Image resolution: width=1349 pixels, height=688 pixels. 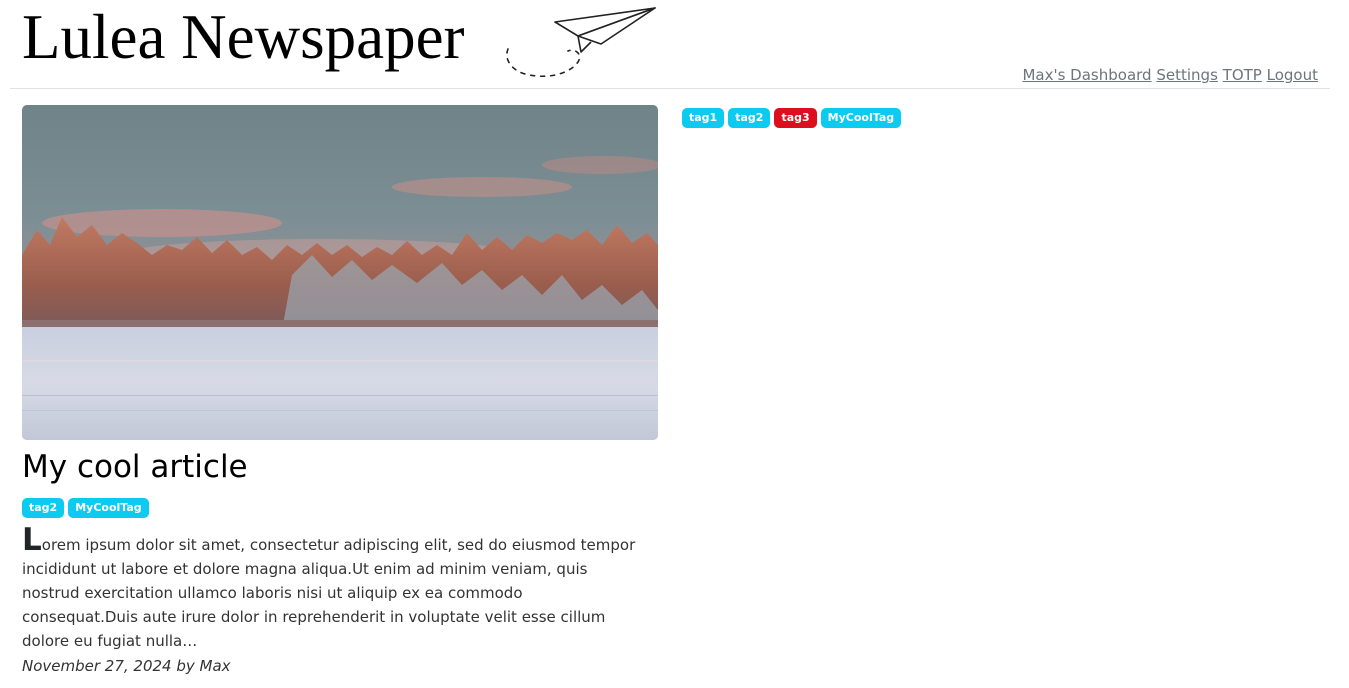 What do you see at coordinates (703, 118) in the screenshot?
I see `tag-badge: tag1` at bounding box center [703, 118].